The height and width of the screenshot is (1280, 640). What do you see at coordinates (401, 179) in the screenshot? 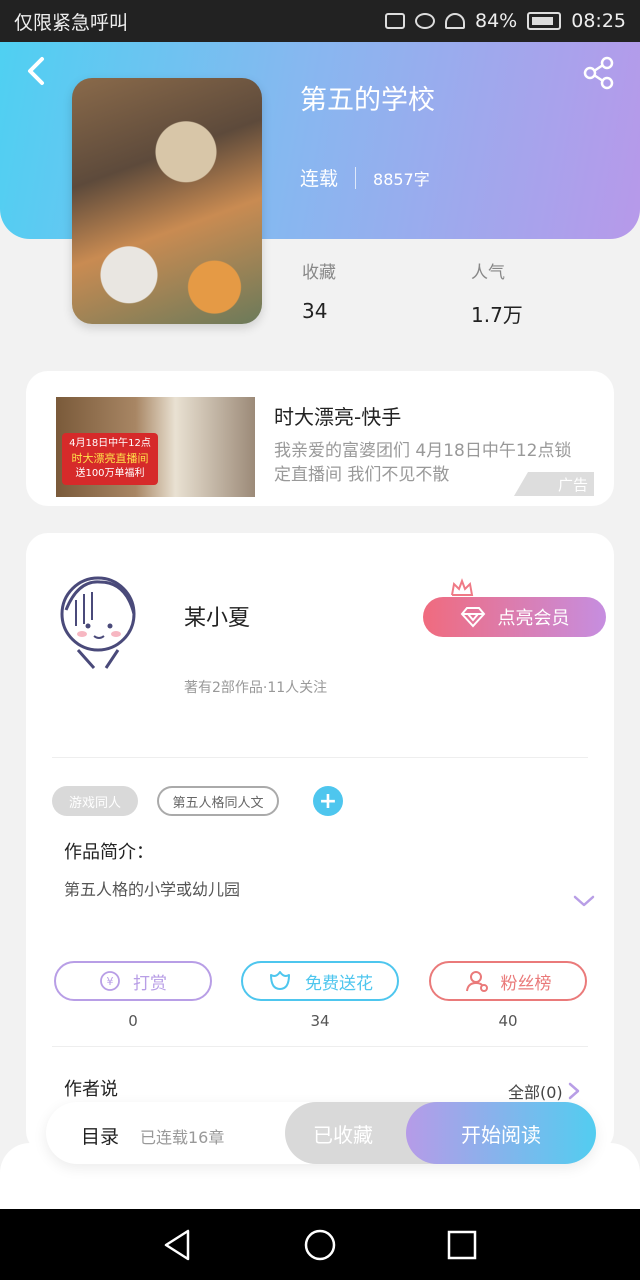
I see `word-count: 8857字` at bounding box center [401, 179].